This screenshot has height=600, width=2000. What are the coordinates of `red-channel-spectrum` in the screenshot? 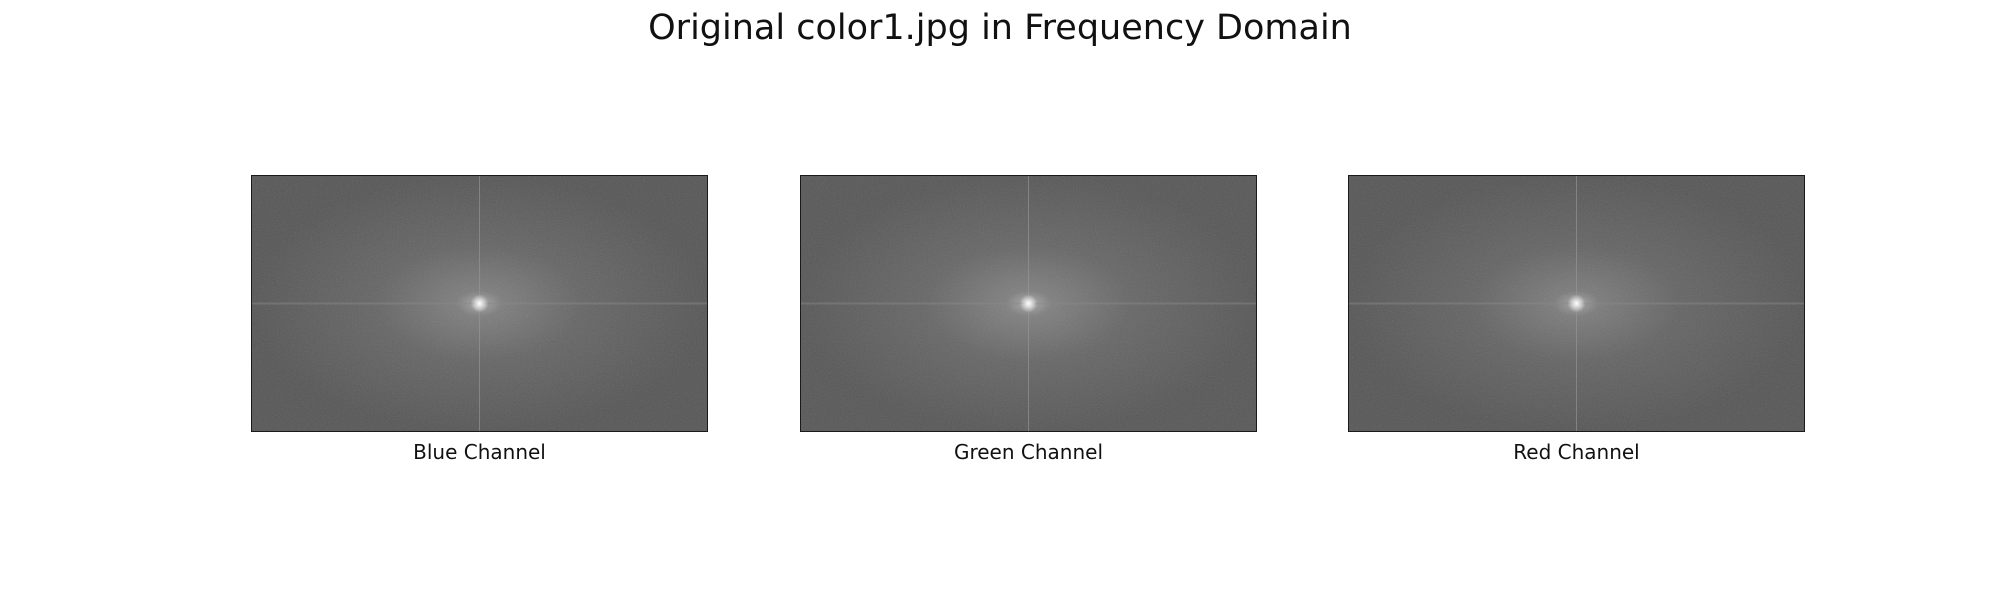 It's located at (1576, 303).